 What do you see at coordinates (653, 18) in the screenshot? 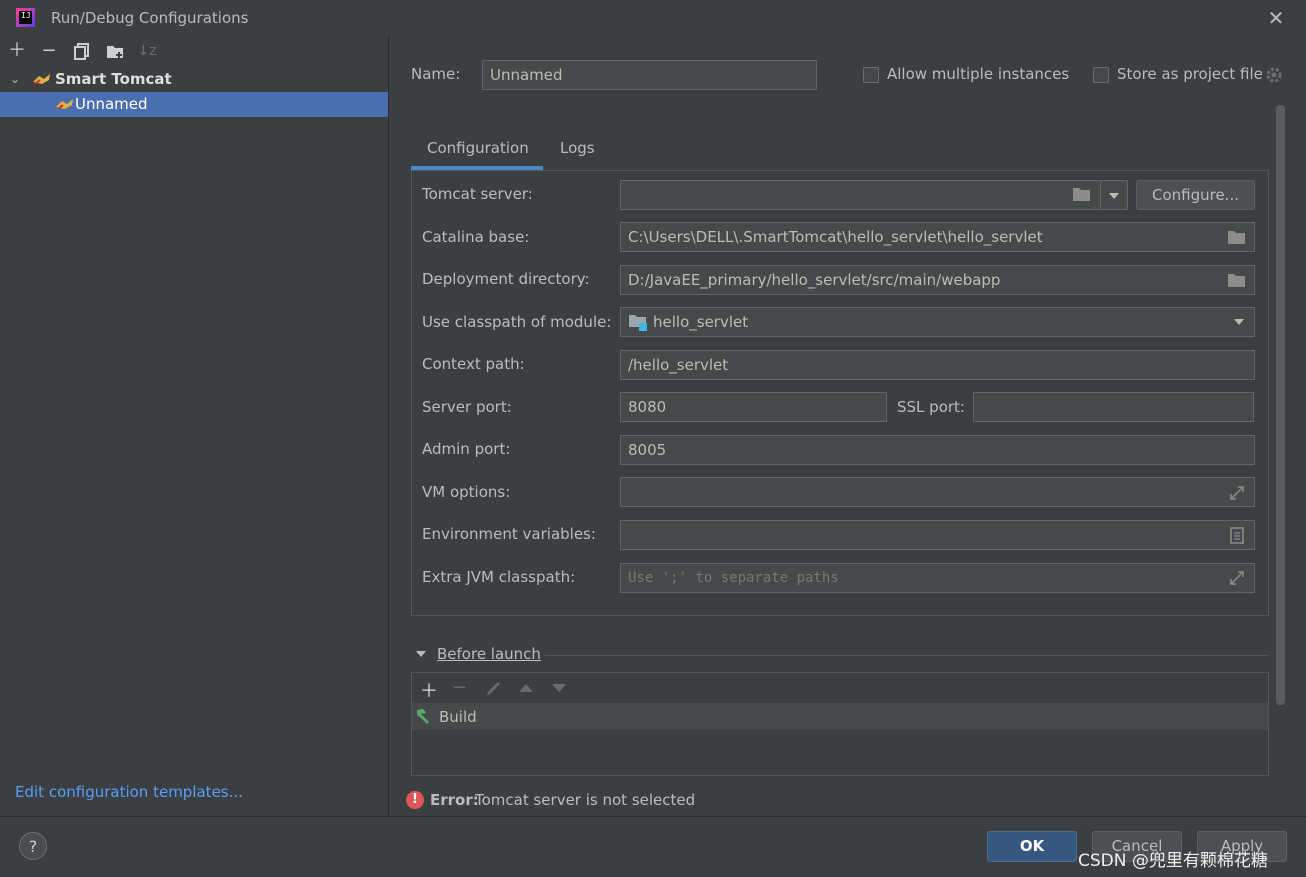
I see `title-bar: IJ Run/Debug Configurations ✕` at bounding box center [653, 18].